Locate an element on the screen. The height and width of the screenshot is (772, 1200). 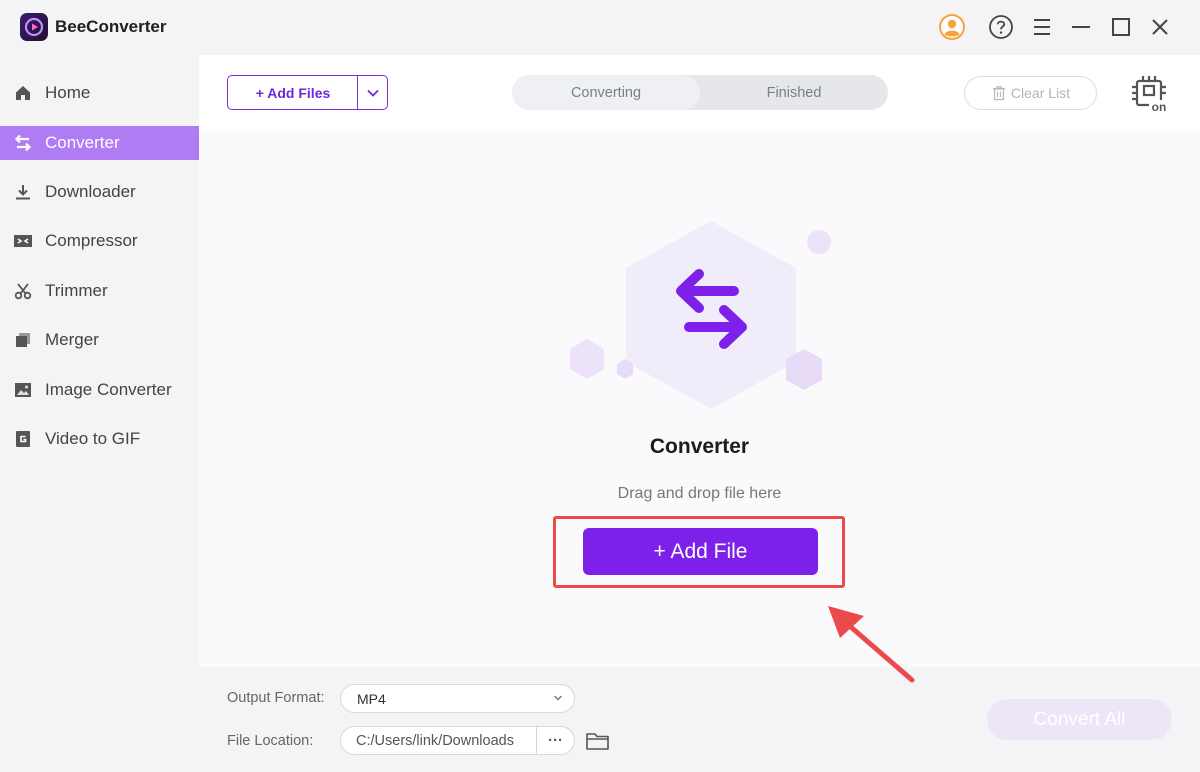
sidebar-item-compressor: Compressor is located at coordinates (99, 241).